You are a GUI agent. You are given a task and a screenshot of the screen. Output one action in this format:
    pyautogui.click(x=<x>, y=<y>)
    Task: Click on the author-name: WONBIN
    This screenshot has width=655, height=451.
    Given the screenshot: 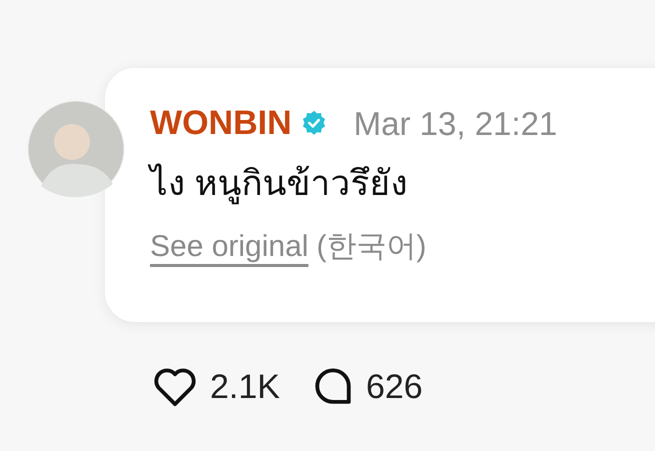 What is the action you would take?
    pyautogui.click(x=221, y=123)
    